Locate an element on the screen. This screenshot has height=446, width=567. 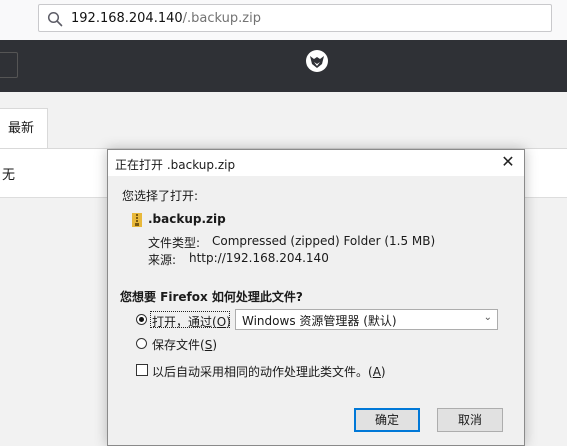
source-value: http://192.168.204.140 is located at coordinates (259, 258).